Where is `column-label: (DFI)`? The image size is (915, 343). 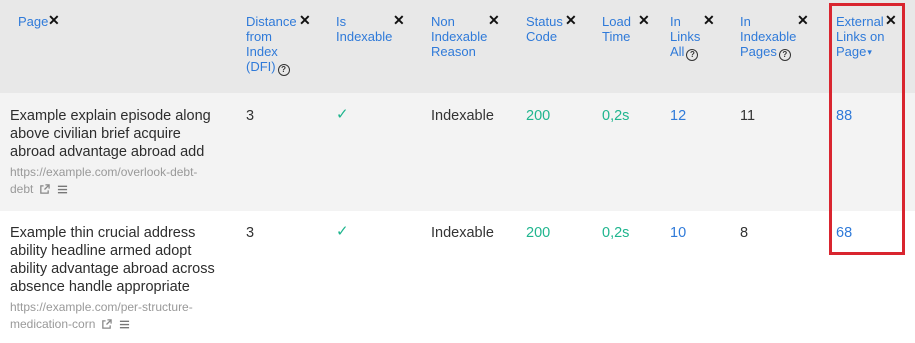 column-label: (DFI) is located at coordinates (261, 66).